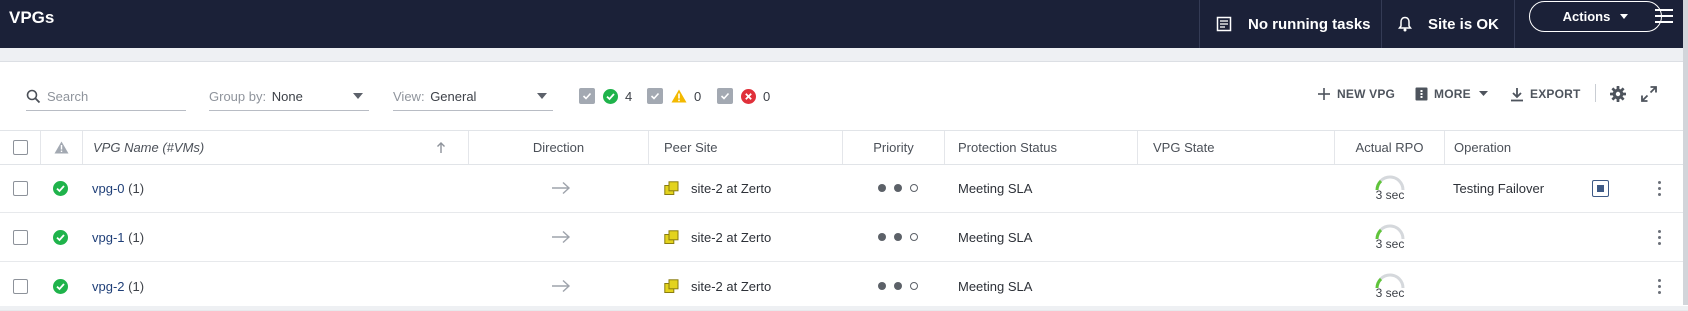 The image size is (1688, 311). What do you see at coordinates (1390, 286) in the screenshot?
I see `actual-rpo-cell: 3 sec` at bounding box center [1390, 286].